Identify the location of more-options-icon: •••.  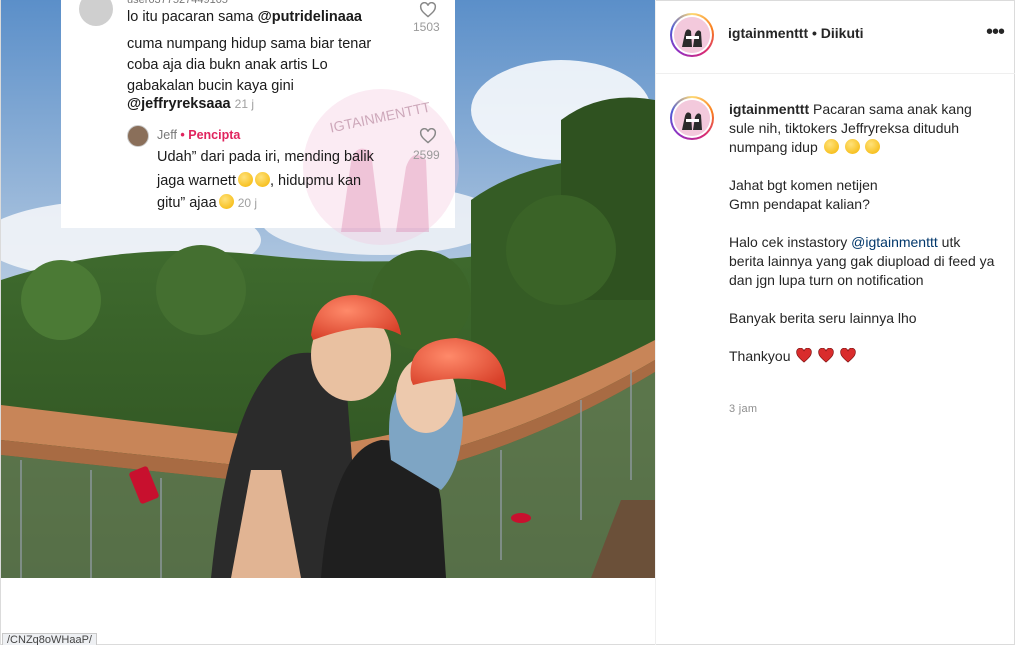
(996, 34).